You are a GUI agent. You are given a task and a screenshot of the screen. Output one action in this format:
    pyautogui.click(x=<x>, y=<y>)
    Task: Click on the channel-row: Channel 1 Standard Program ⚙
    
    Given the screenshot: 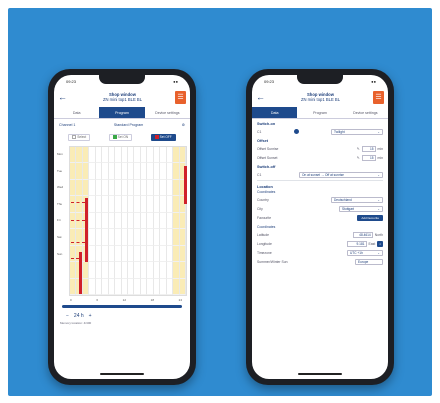 What is the action you would take?
    pyautogui.click(x=122, y=124)
    